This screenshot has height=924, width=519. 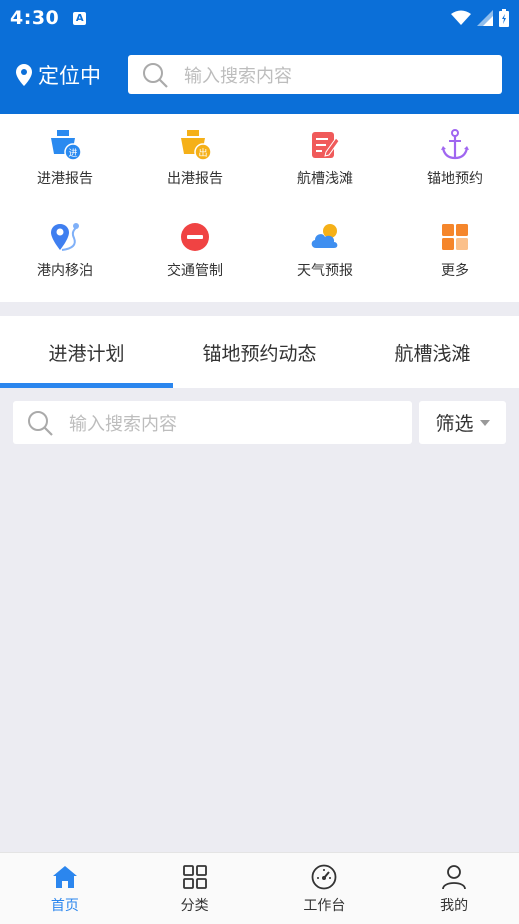 I want to click on tab-arrival-plan: 进港计划, so click(x=86, y=352).